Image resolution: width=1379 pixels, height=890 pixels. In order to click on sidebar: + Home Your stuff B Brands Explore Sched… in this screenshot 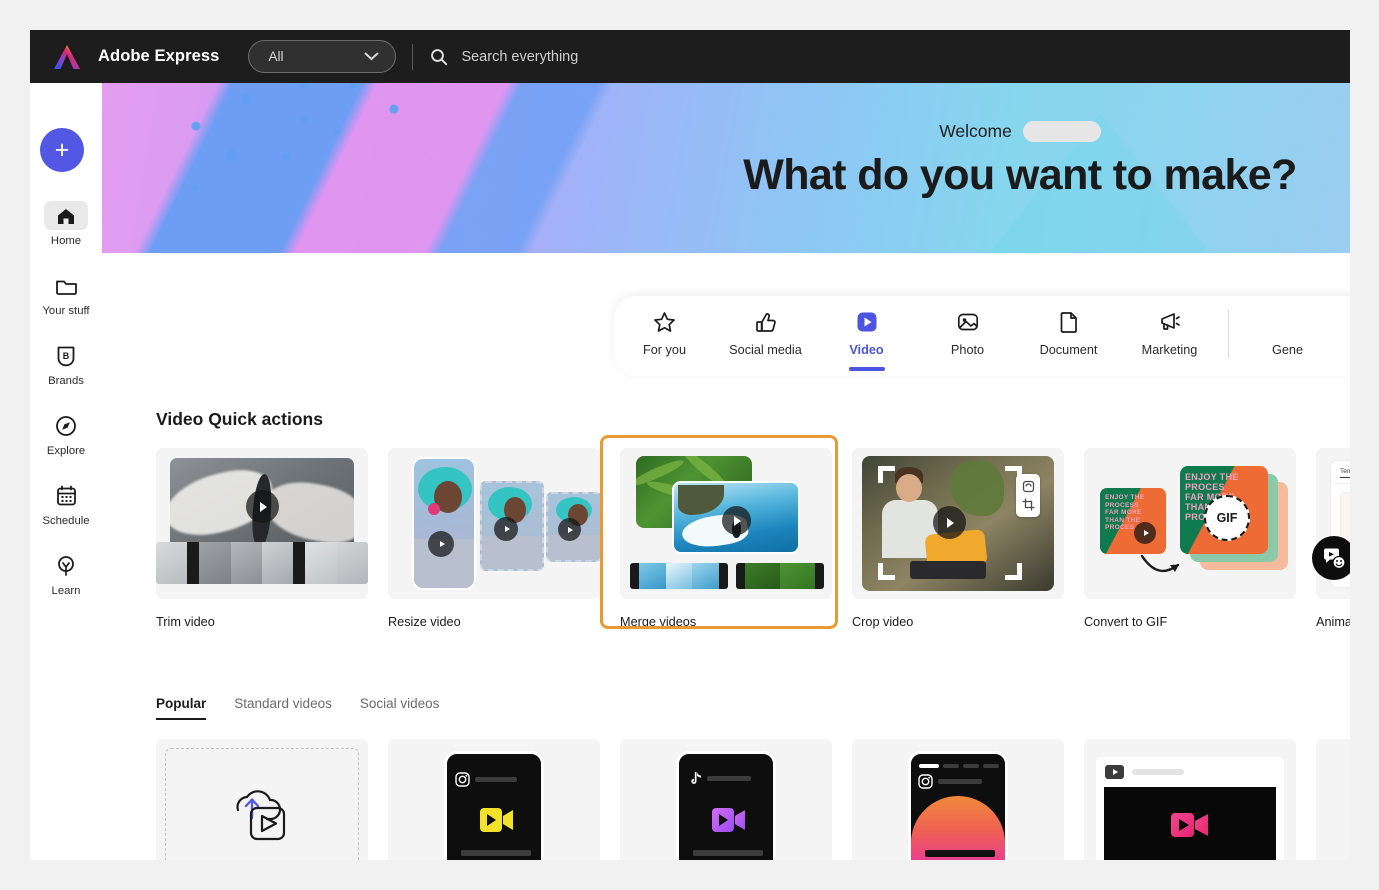, I will do `click(66, 471)`.